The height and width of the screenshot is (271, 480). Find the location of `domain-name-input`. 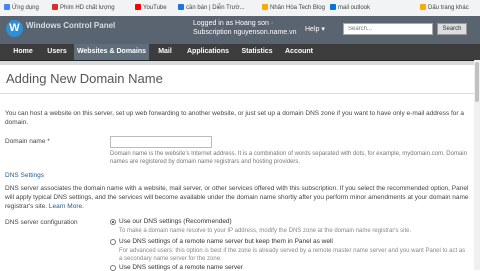

domain-name-input is located at coordinates (161, 142).